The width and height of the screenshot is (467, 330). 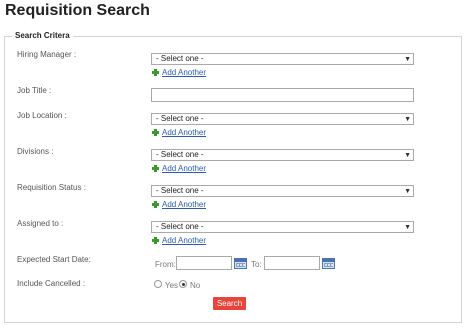 I want to click on include-cancelled-label: Include Cancelled :, so click(x=51, y=283).